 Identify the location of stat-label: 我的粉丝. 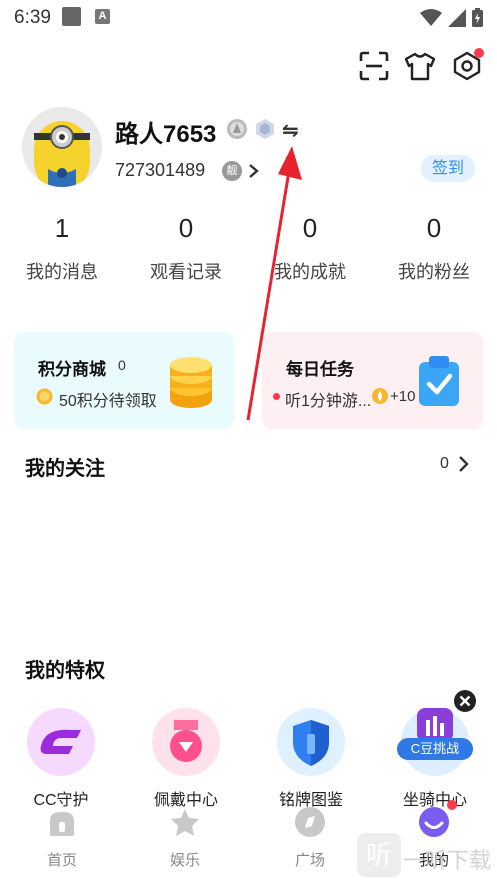
(434, 272).